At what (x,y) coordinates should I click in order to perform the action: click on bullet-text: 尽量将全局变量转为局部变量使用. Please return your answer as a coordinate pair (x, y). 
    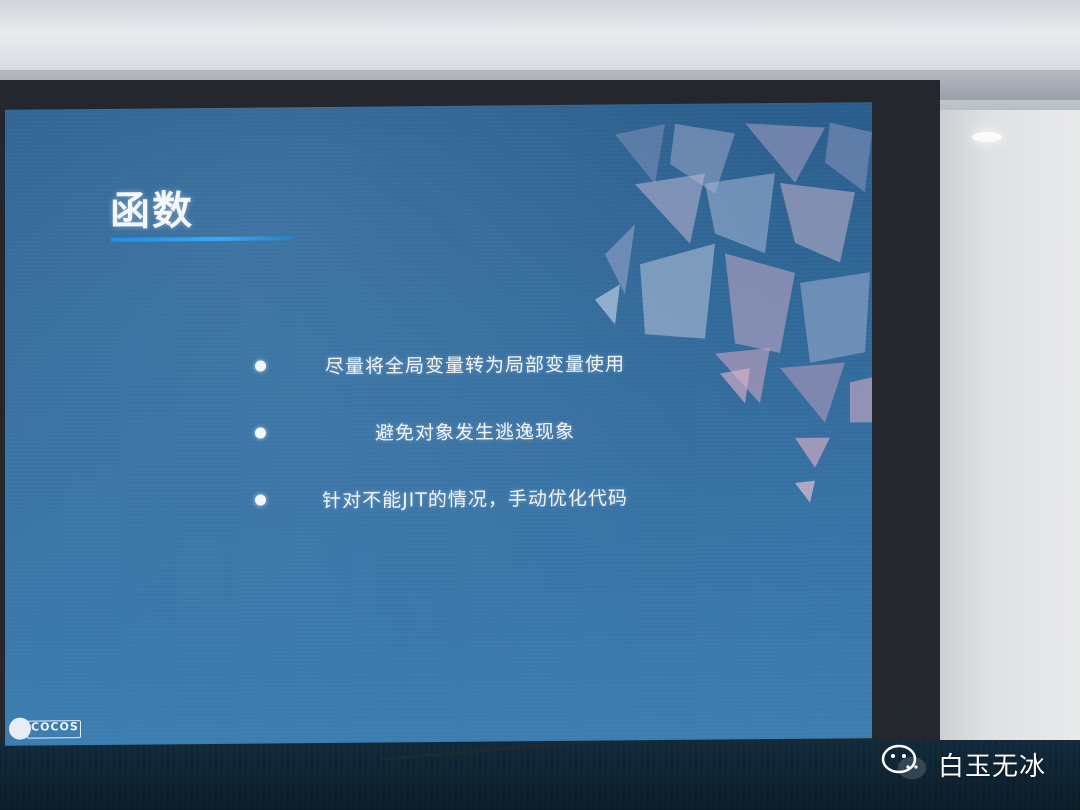
    Looking at the image, I should click on (474, 365).